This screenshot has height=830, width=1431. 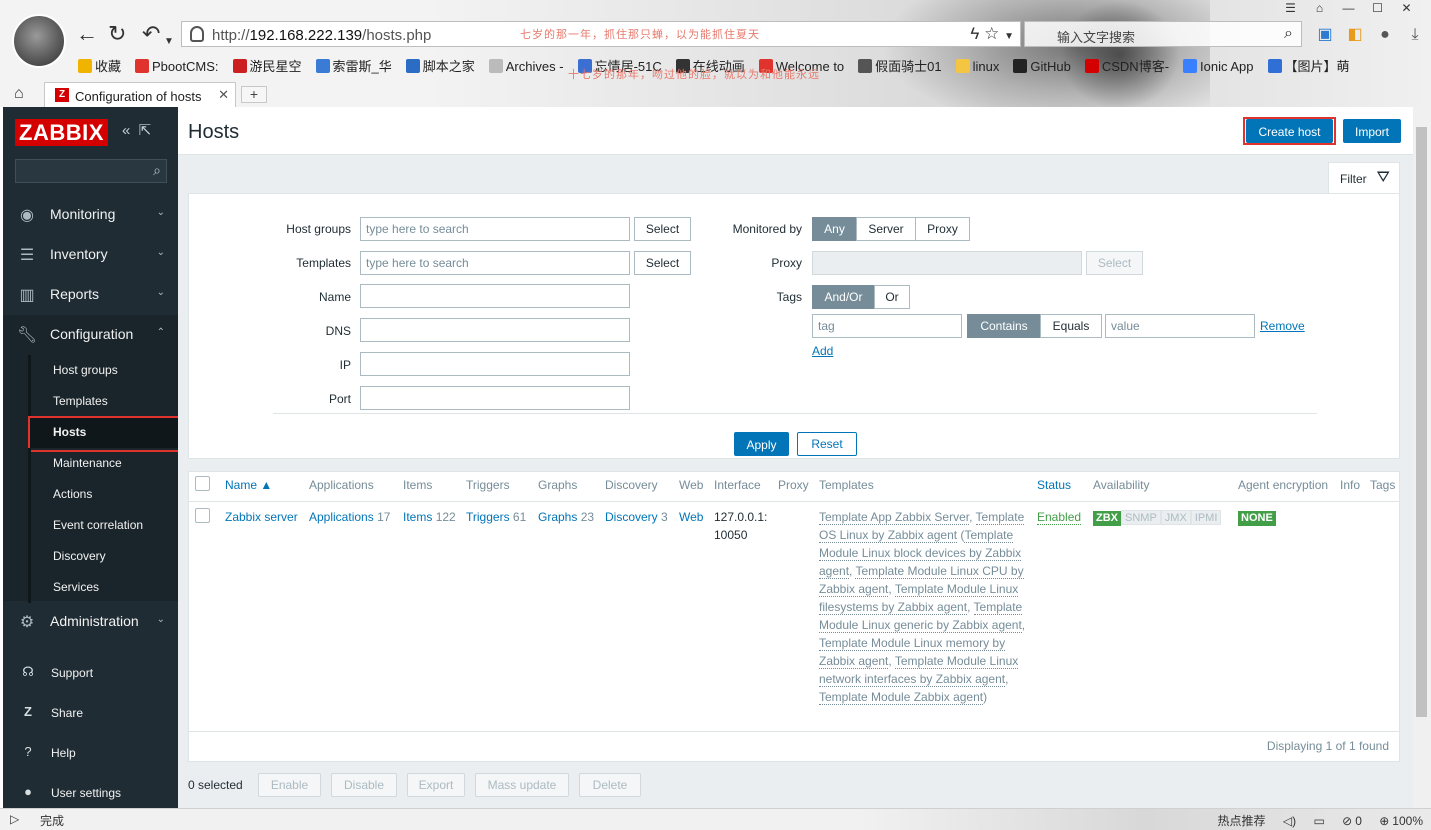 What do you see at coordinates (90, 255) in the screenshot?
I see `menu-inventory: ☰ Inventory ⌄` at bounding box center [90, 255].